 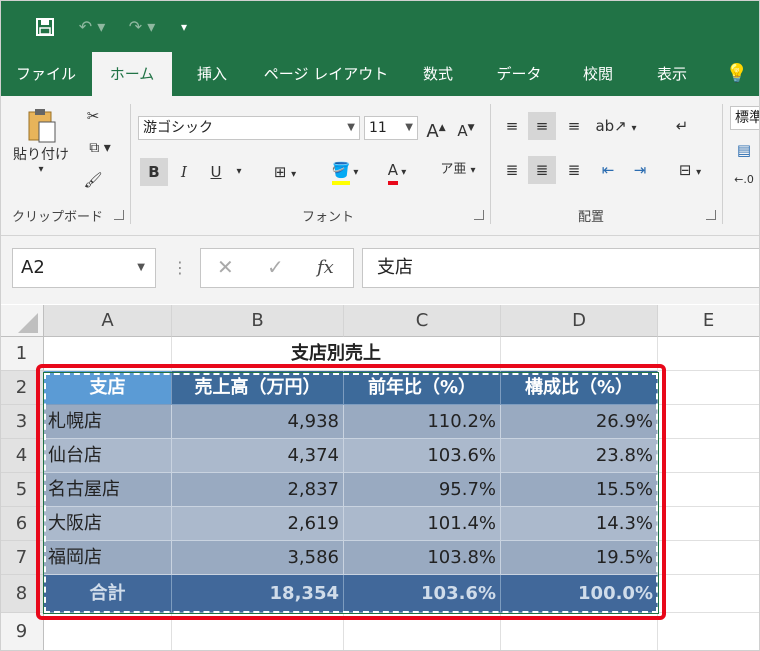 What do you see at coordinates (512, 170) in the screenshot?
I see `align-left-icon: ≣` at bounding box center [512, 170].